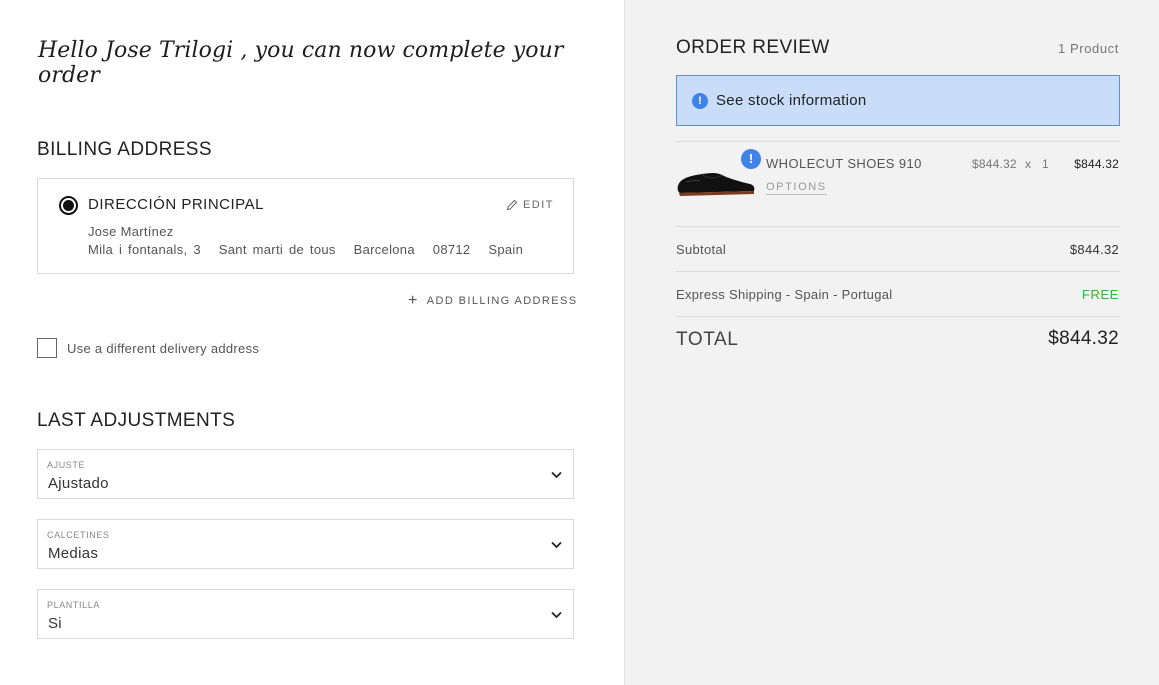  I want to click on select-value: Medias, so click(73, 553).